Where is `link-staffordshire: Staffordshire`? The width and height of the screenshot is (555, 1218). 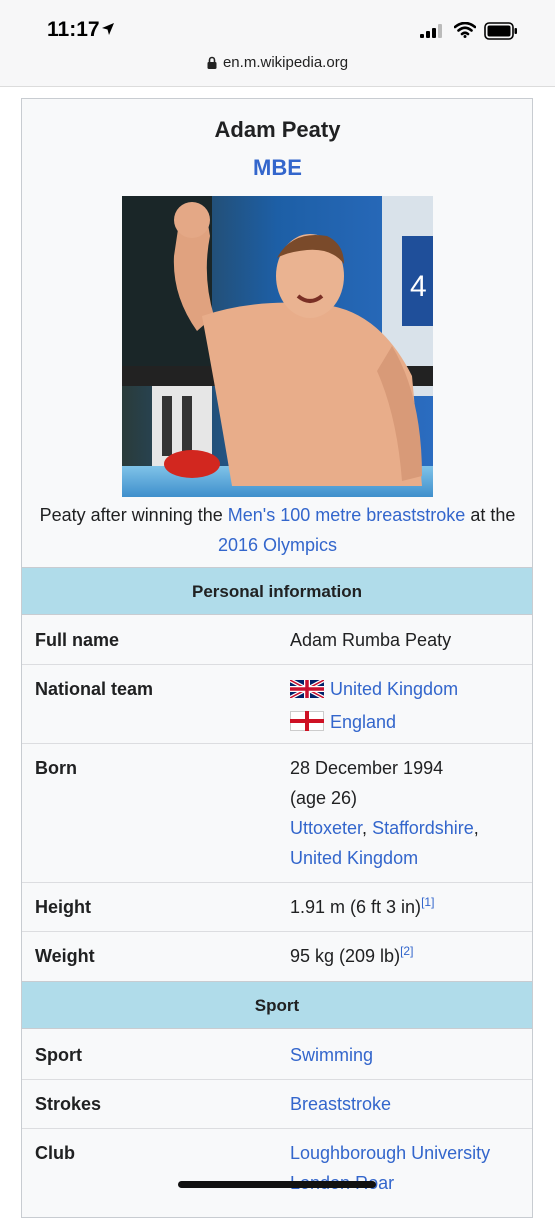
link-staffordshire: Staffordshire is located at coordinates (423, 828).